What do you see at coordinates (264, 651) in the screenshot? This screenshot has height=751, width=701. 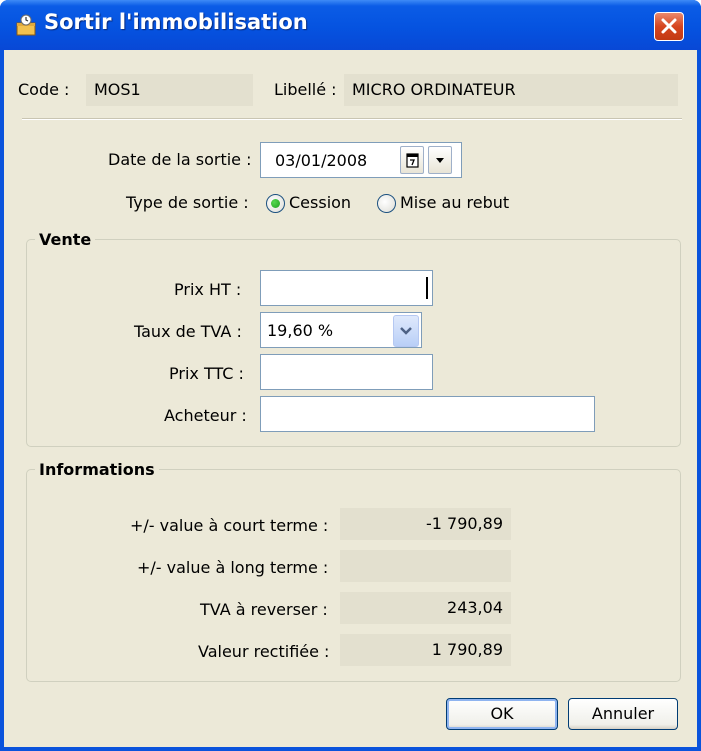 I see `info-row-label: Valeur rectifiée :` at bounding box center [264, 651].